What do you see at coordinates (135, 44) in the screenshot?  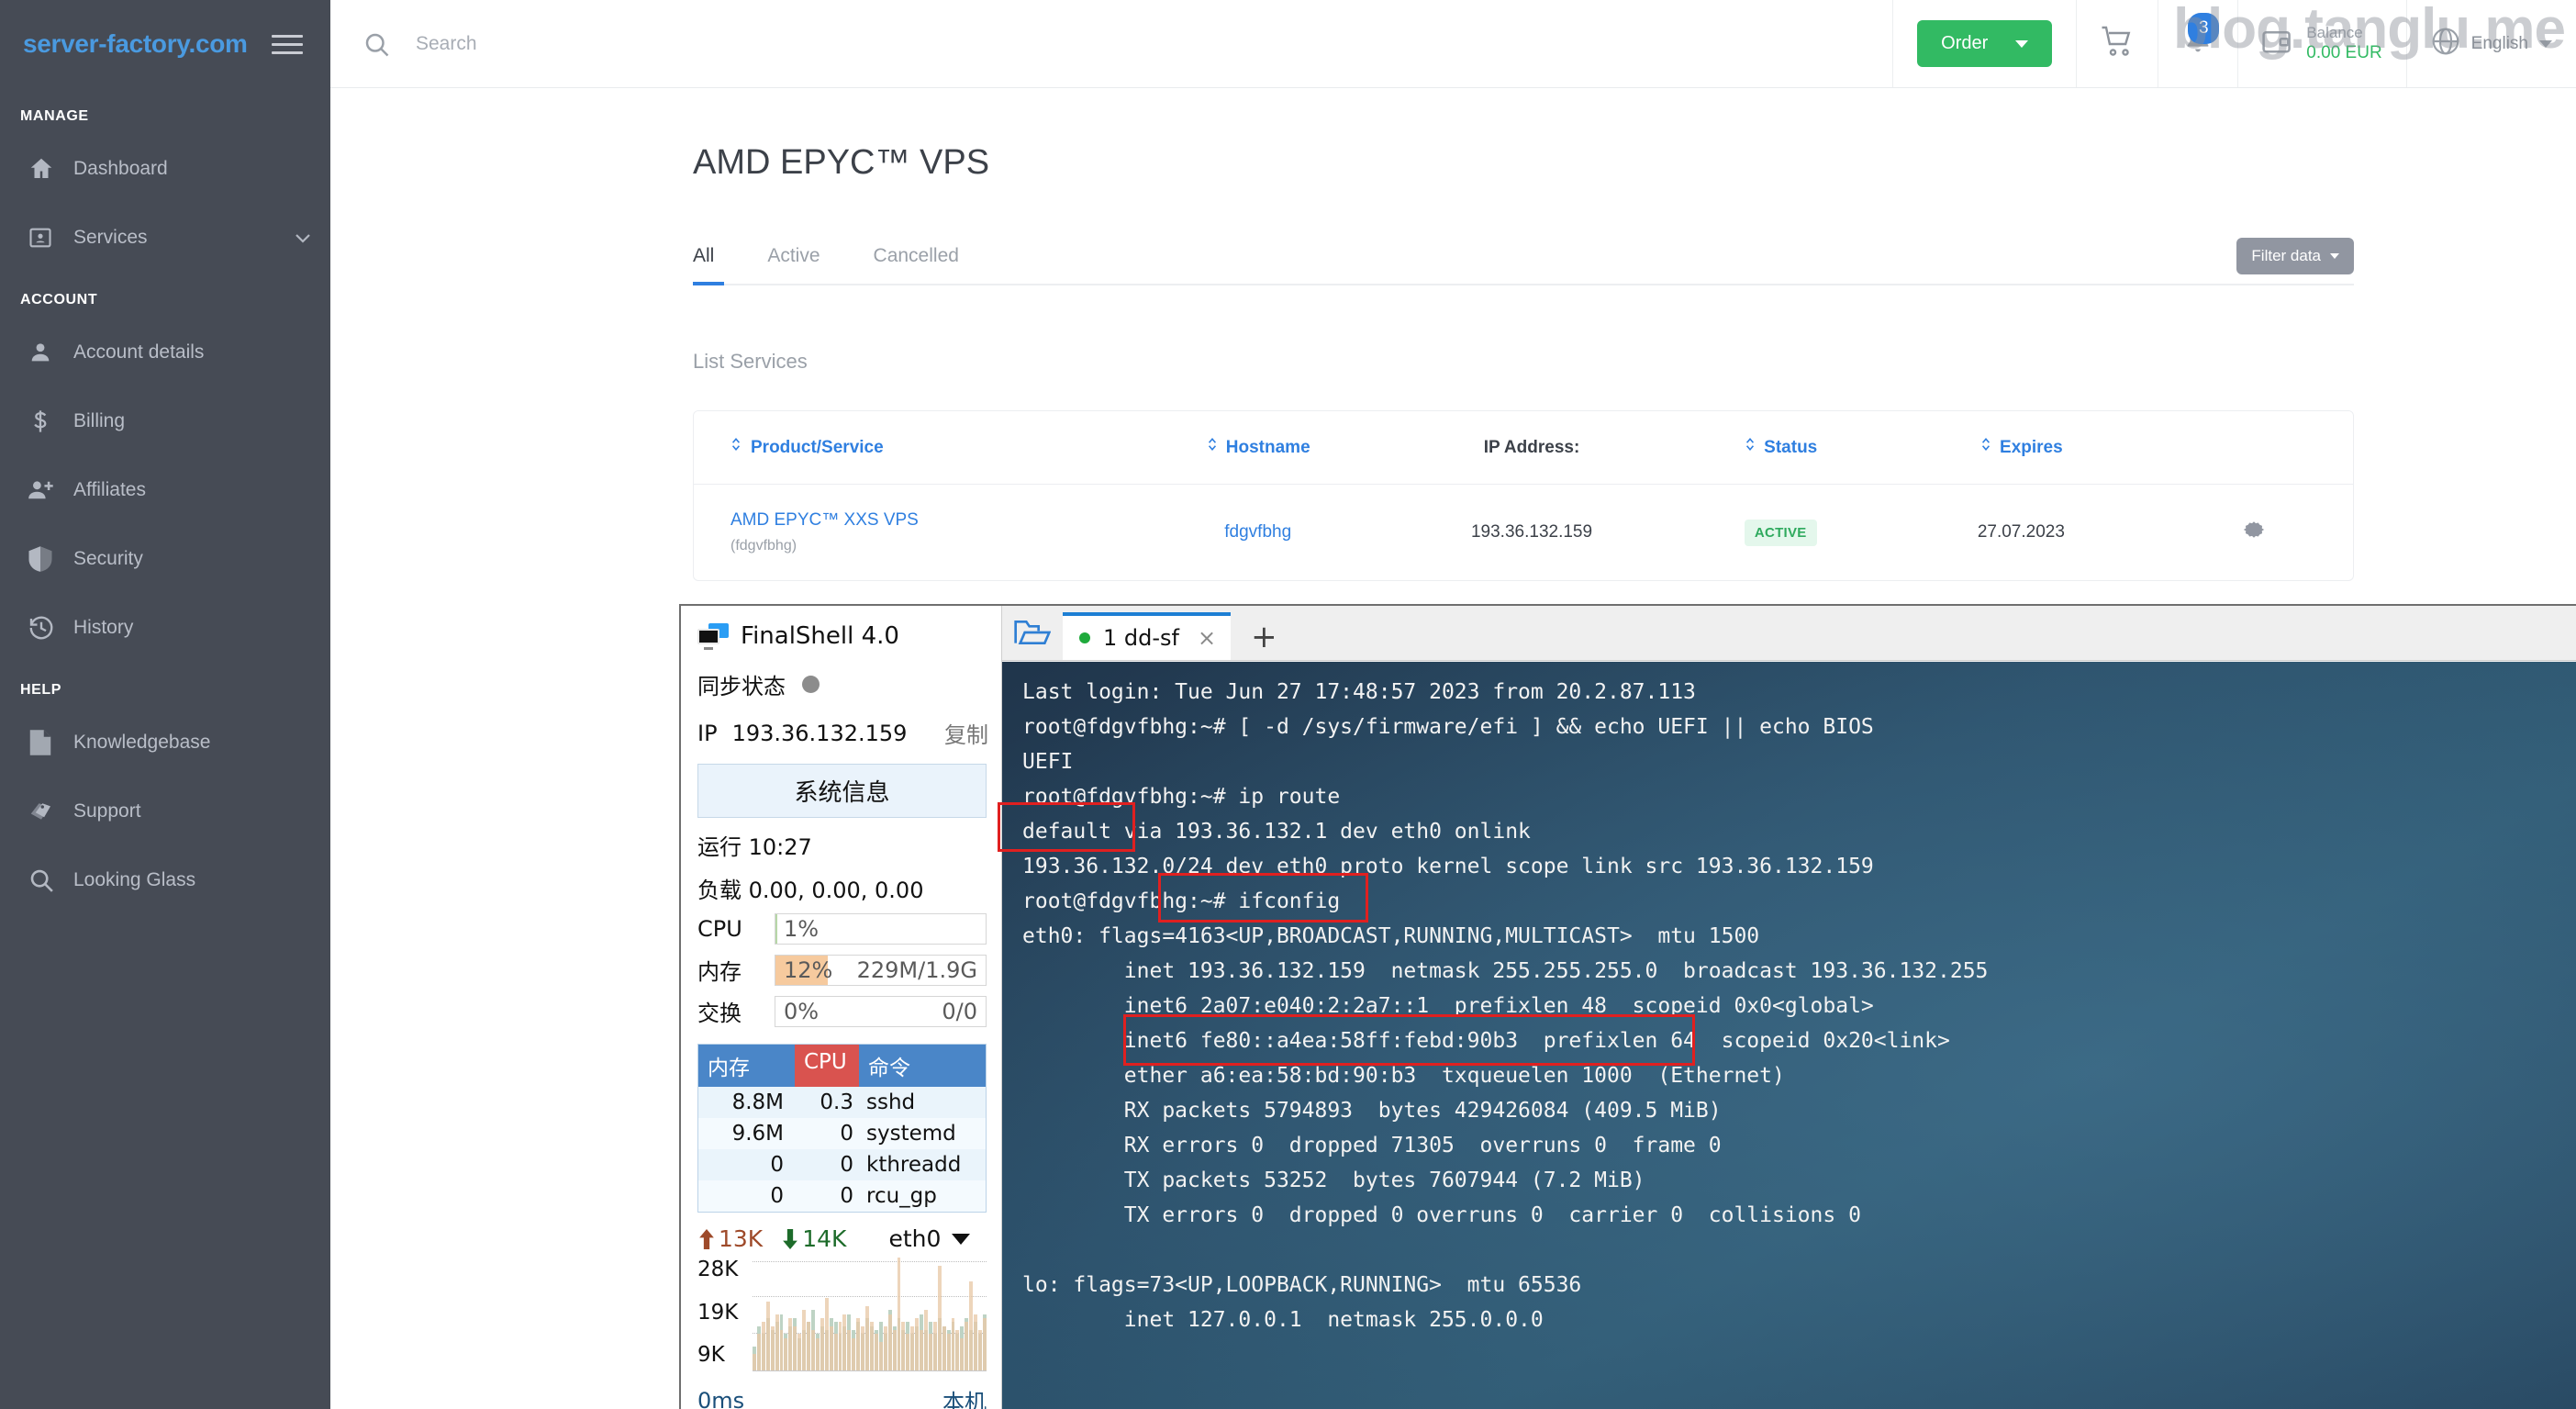 I see `brand-logo: server-factory.com` at bounding box center [135, 44].